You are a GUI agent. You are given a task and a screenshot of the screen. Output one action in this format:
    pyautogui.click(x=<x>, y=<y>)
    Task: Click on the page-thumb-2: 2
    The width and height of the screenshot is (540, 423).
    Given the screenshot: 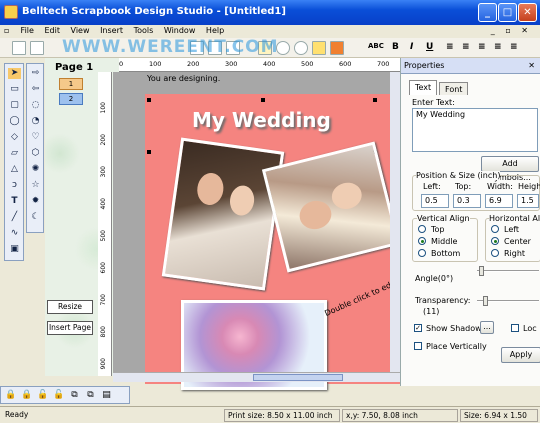 What is the action you would take?
    pyautogui.click(x=71, y=99)
    